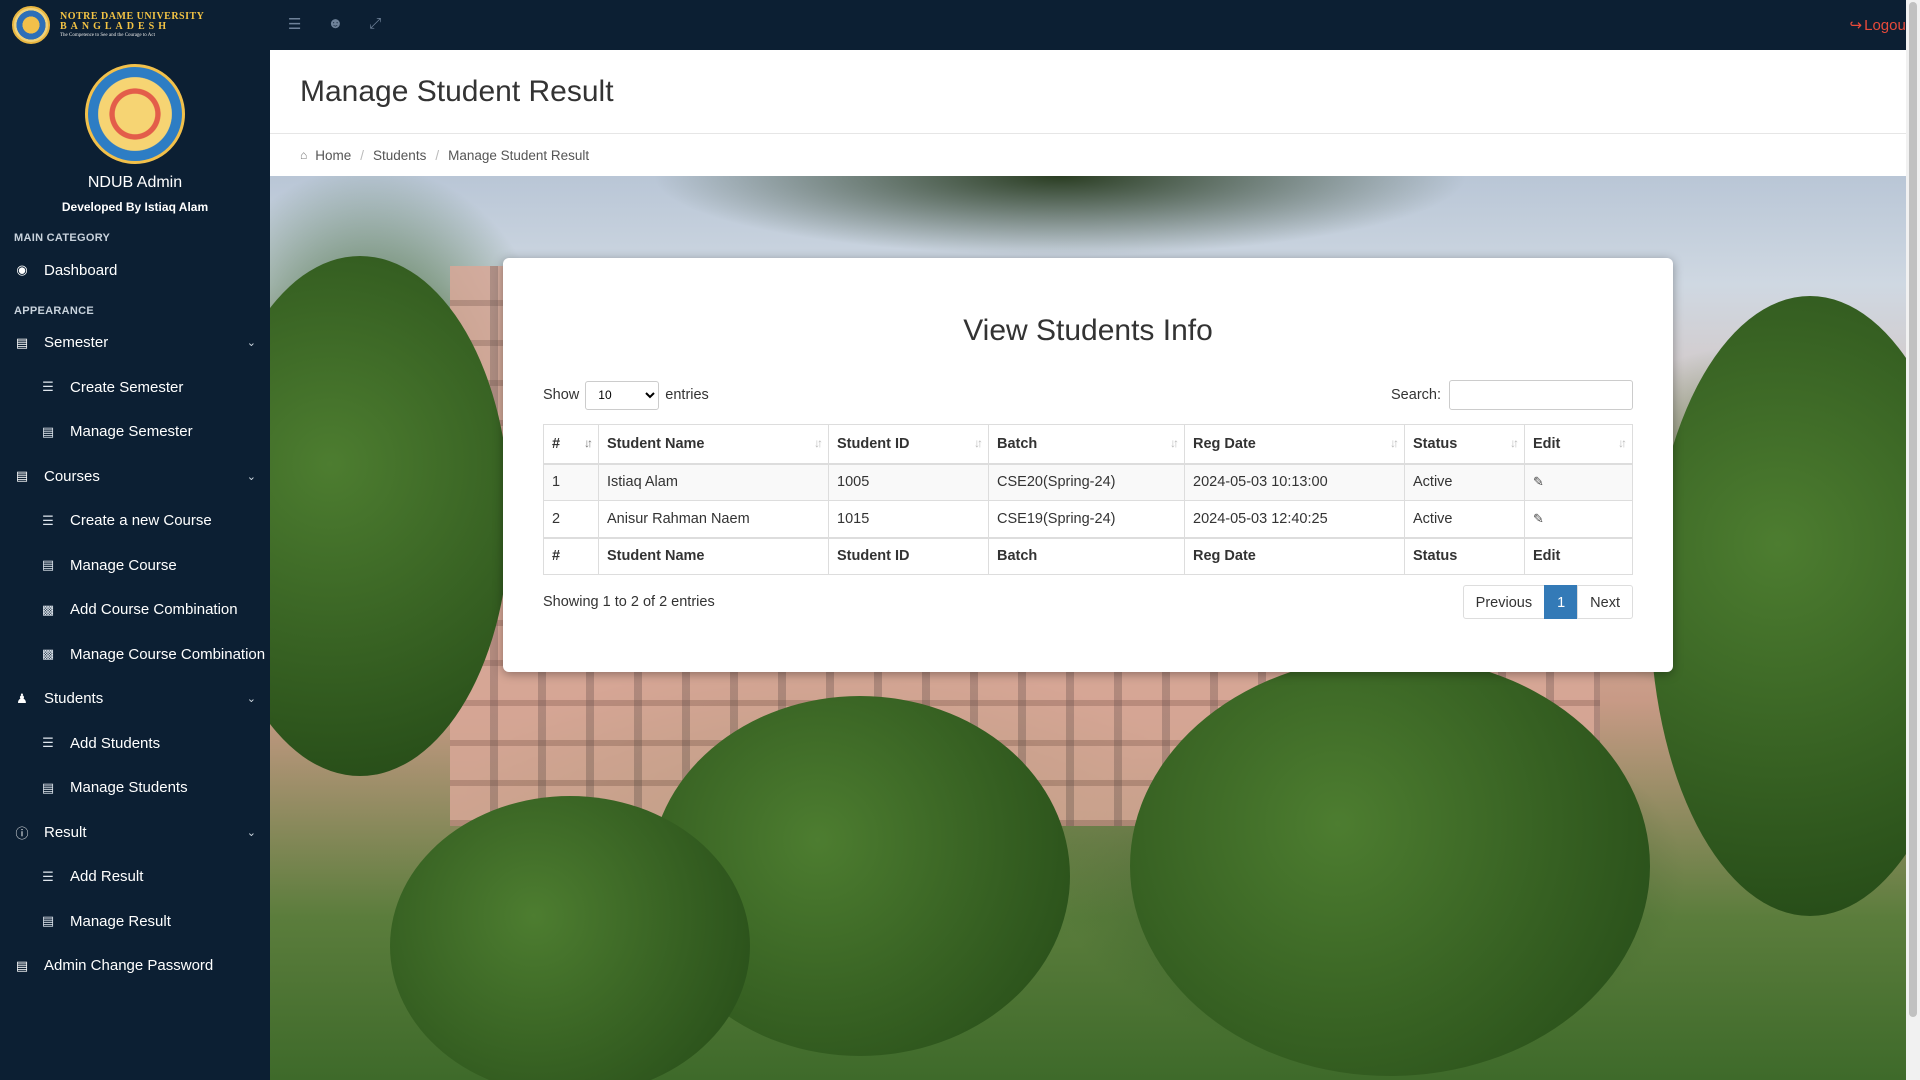  I want to click on sidebar-item-label: Add Course Combination, so click(154, 610).